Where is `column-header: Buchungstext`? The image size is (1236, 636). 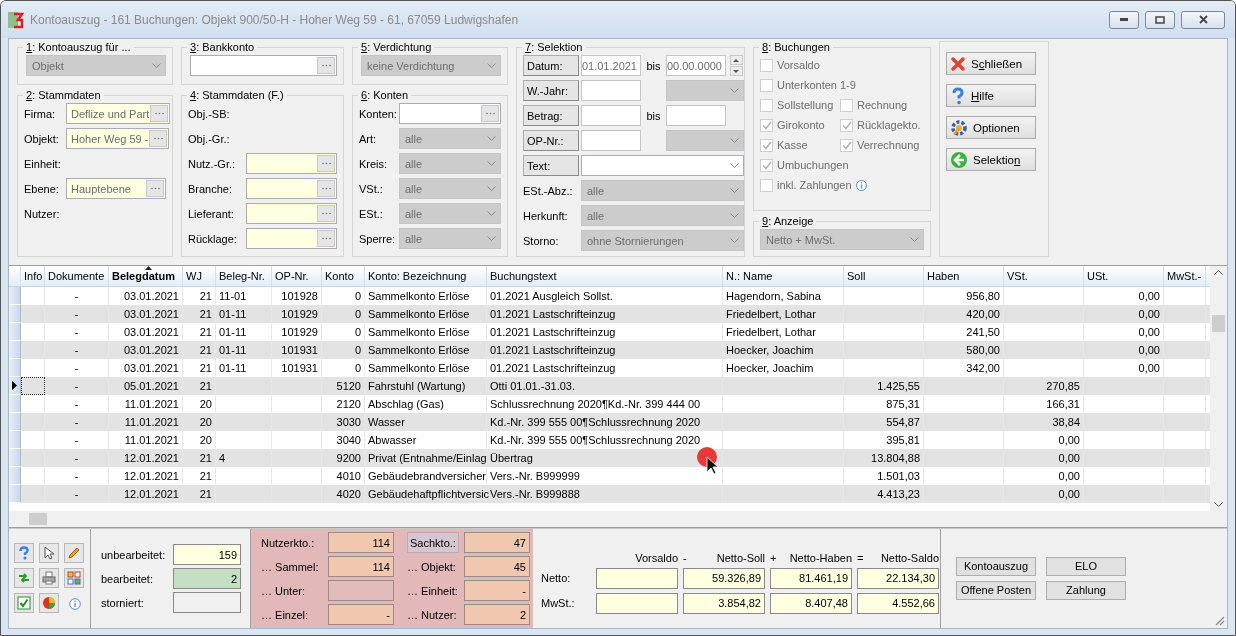
column-header: Buchungstext is located at coordinates (605, 276).